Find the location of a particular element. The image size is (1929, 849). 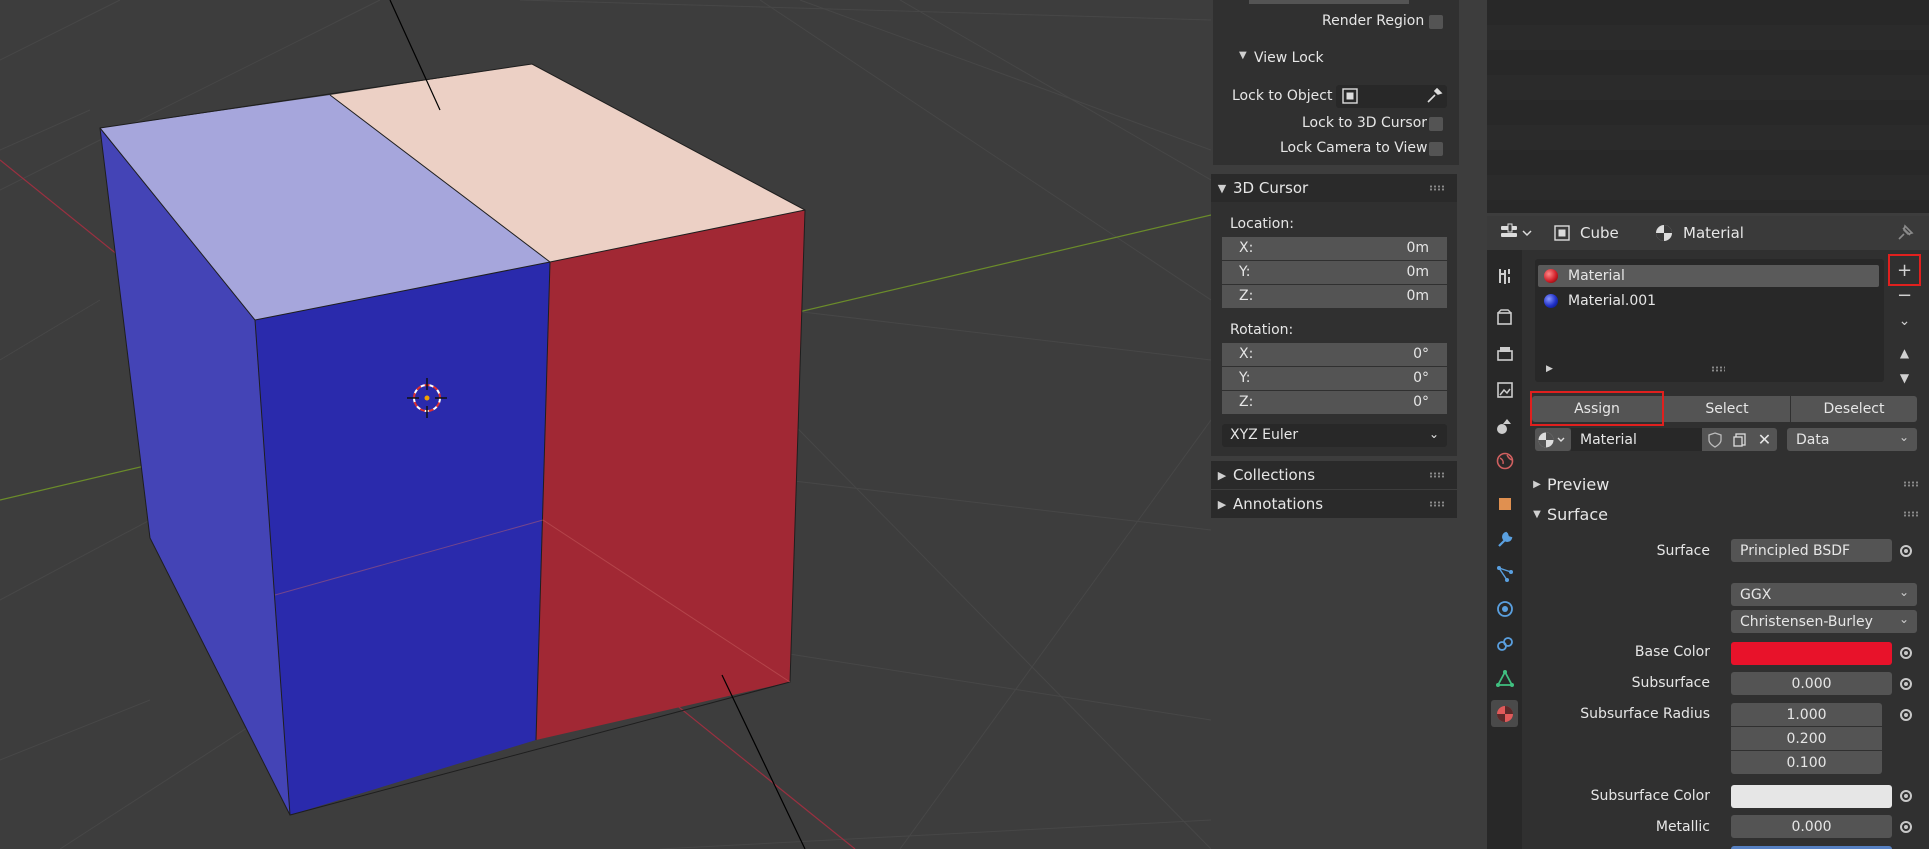

subsurface-method-dropdown: Christensen-Burley ⌄ is located at coordinates (1824, 621).